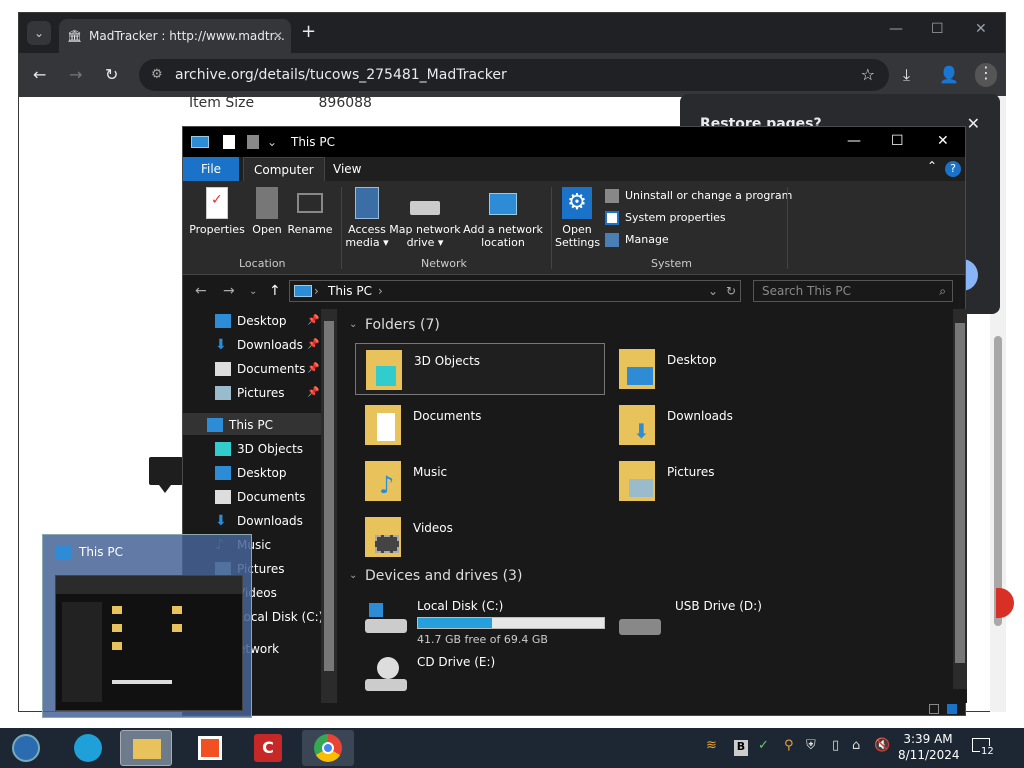 This screenshot has width=1024, height=768. Describe the element at coordinates (253, 291) in the screenshot. I see `recent-locations-icon: ⌄` at that location.